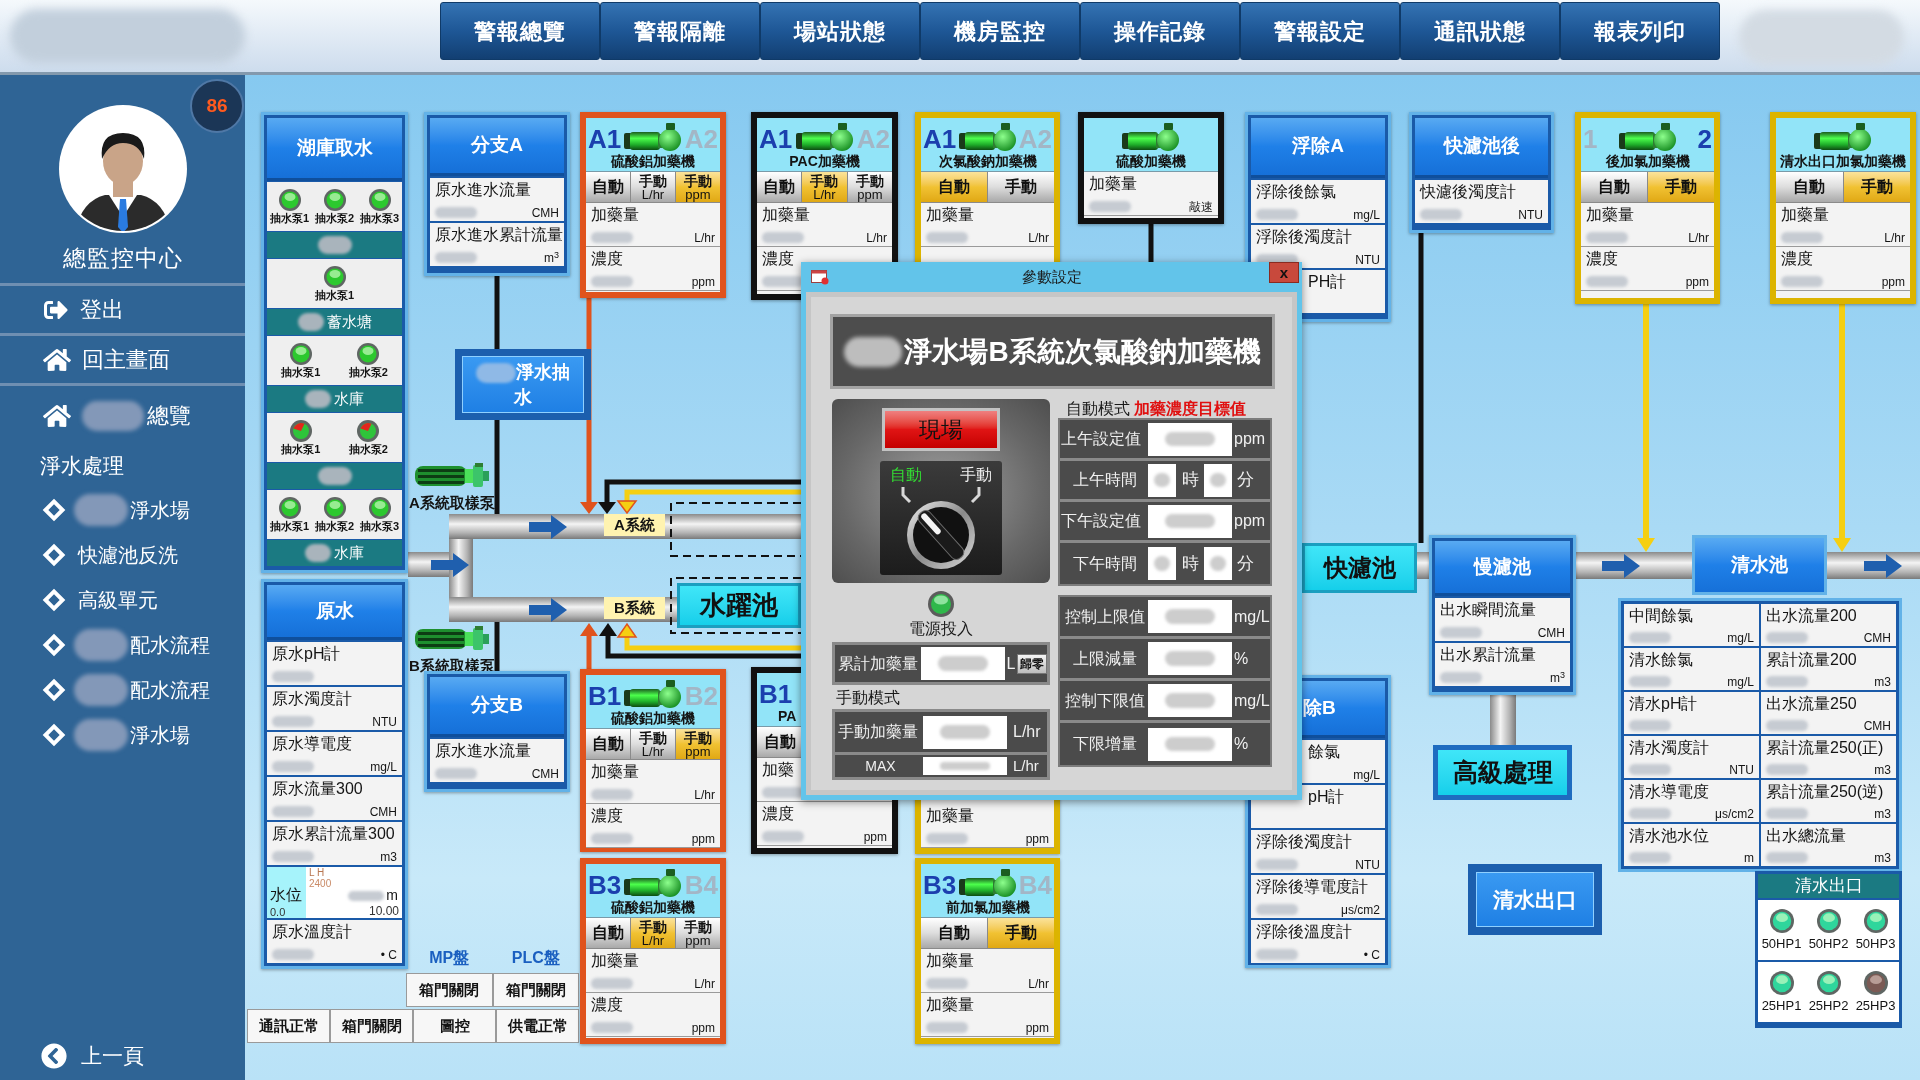 The width and height of the screenshot is (1920, 1080). What do you see at coordinates (1488, 610) in the screenshot?
I see `reading-label: 出水瞬間流量` at bounding box center [1488, 610].